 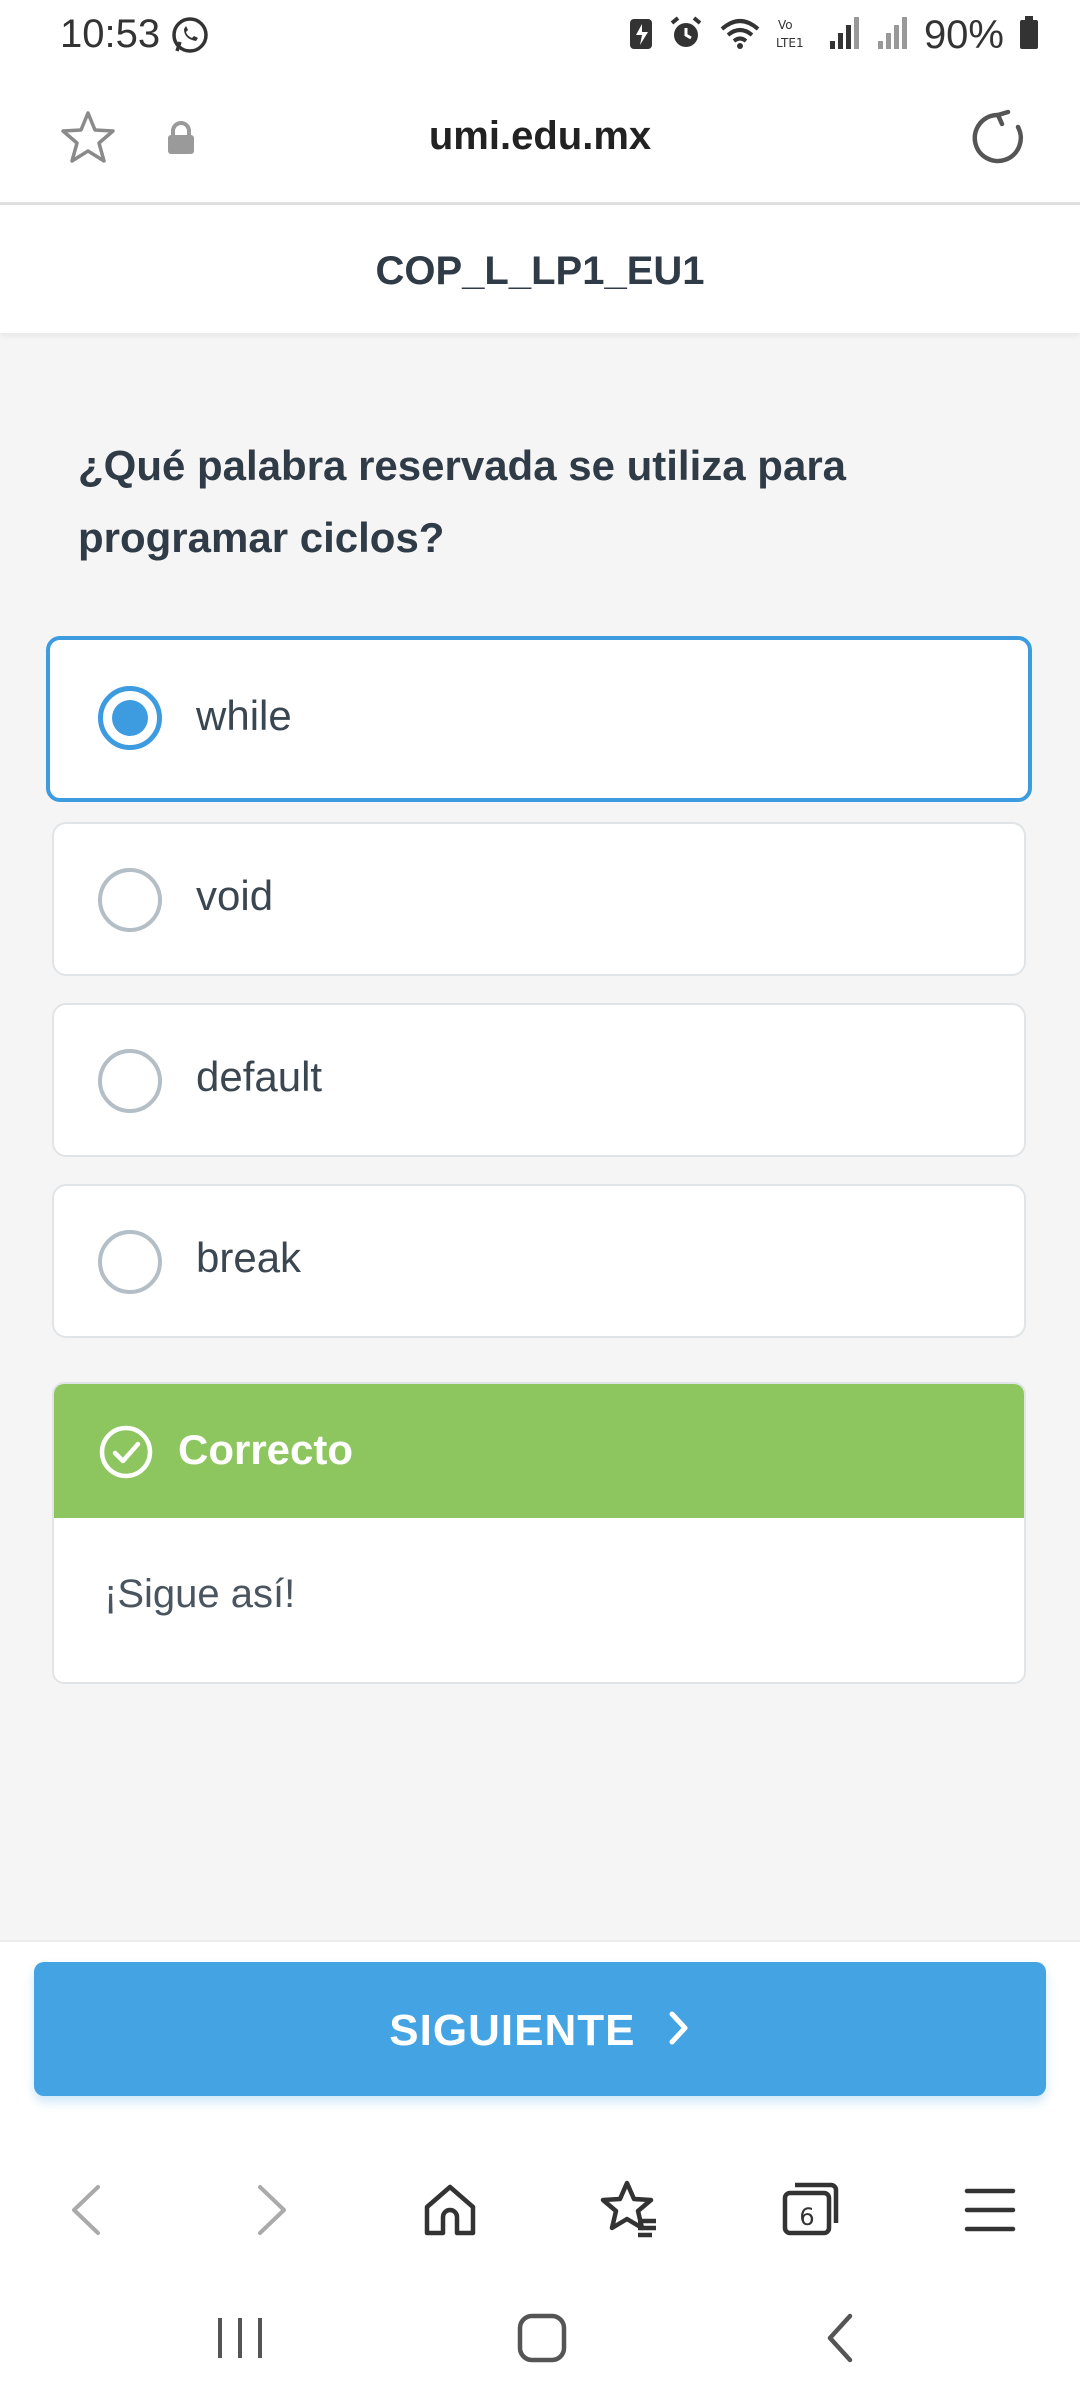 What do you see at coordinates (629, 2210) in the screenshot?
I see `bookmarks-icon` at bounding box center [629, 2210].